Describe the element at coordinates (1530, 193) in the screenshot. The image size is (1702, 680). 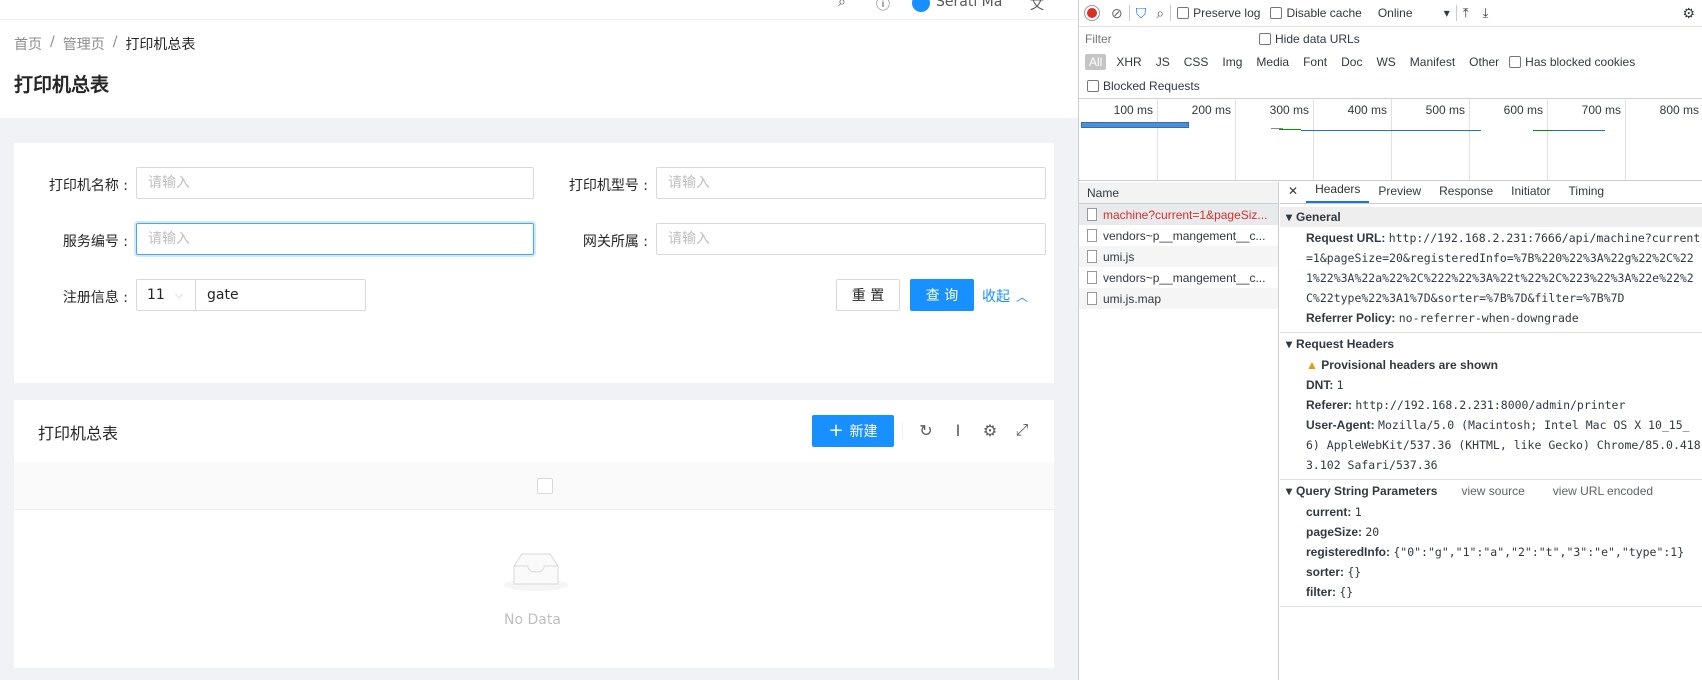
I see `tab-initiator: Initiator` at that location.